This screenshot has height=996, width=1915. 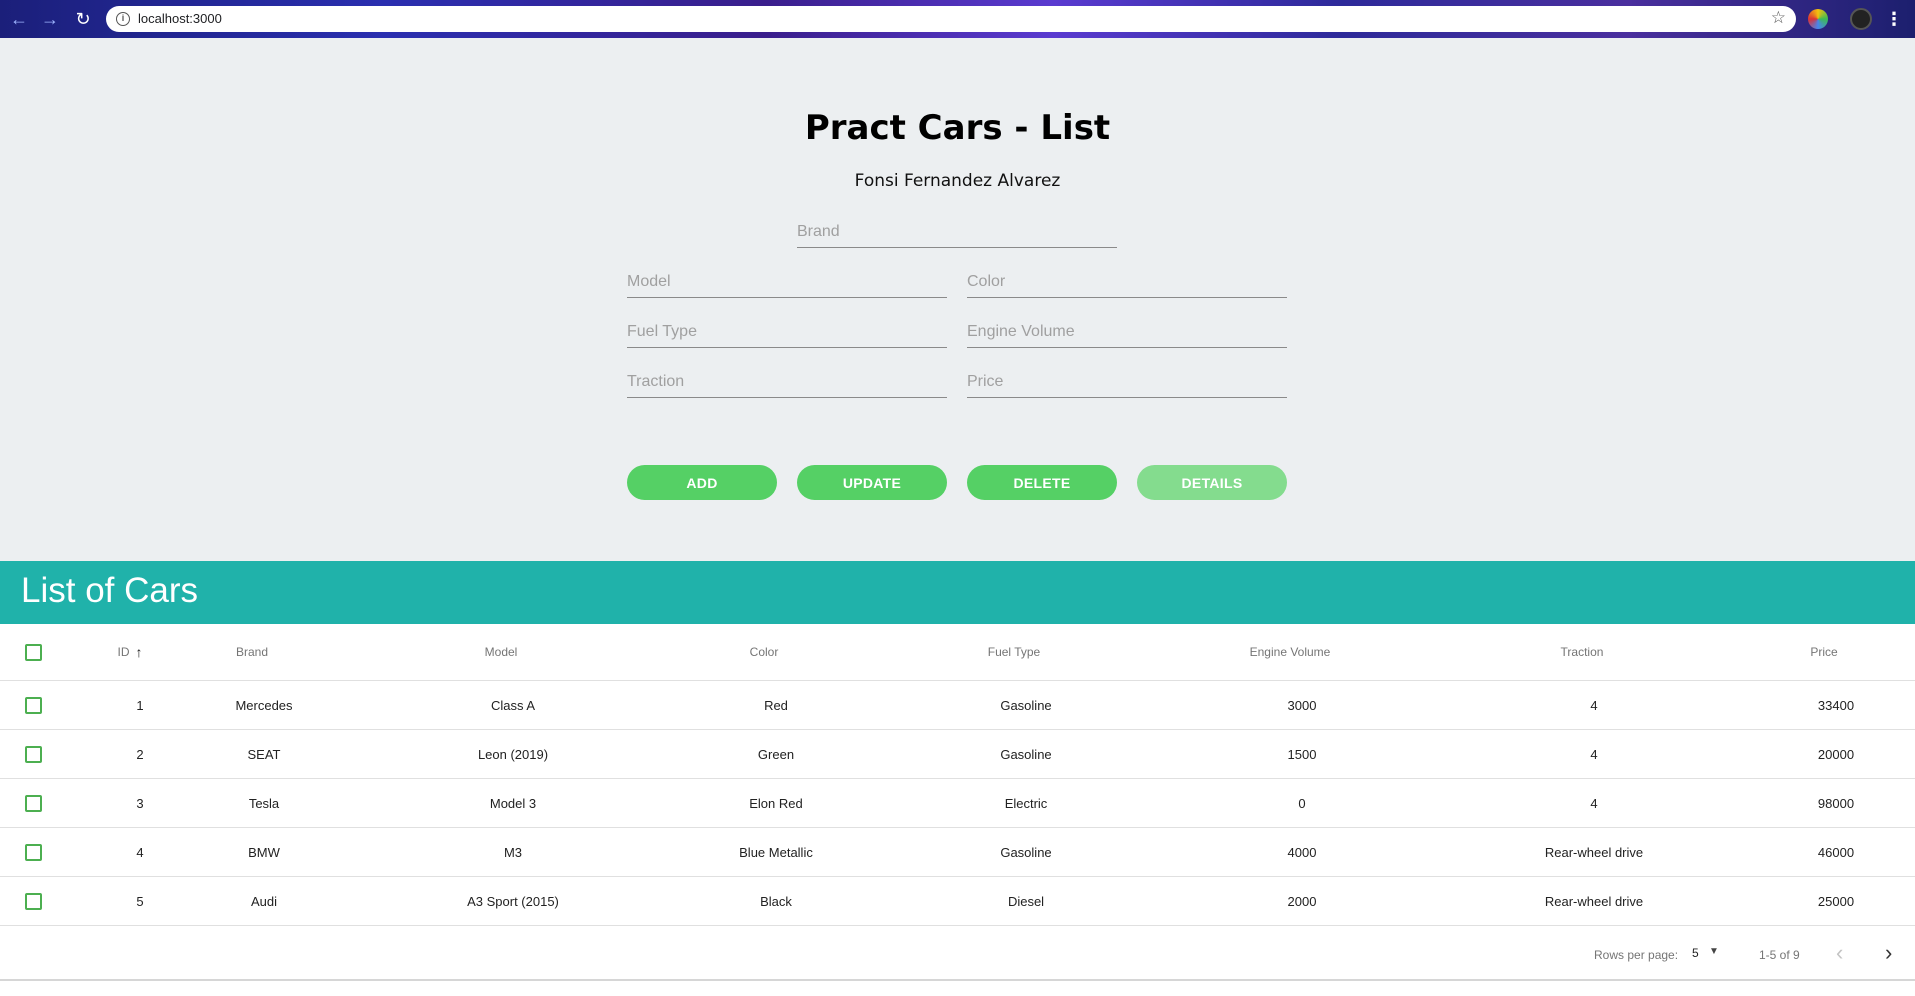 I want to click on cell-model: Model 3, so click(x=513, y=803).